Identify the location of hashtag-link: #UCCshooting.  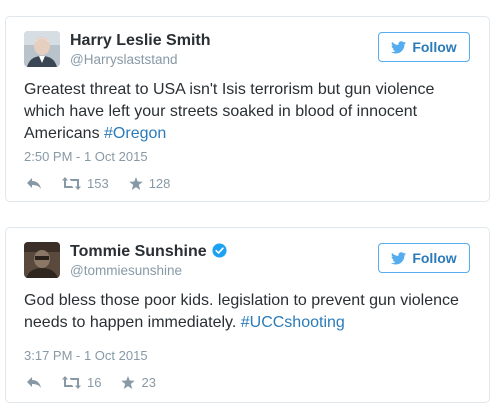
(293, 322).